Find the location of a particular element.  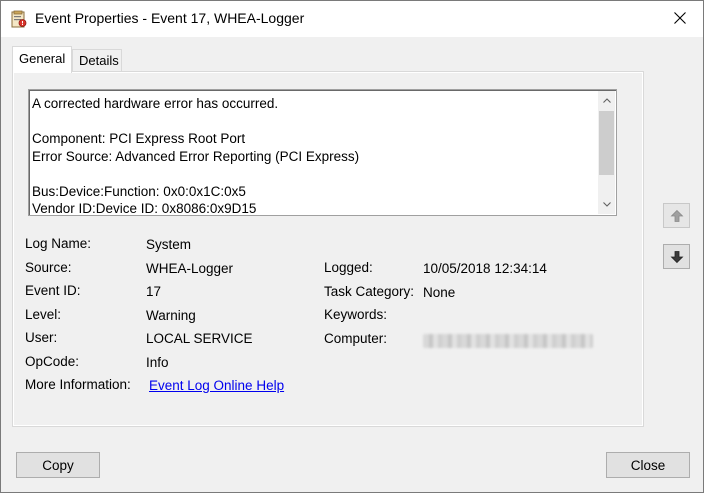

next-event-button is located at coordinates (676, 256).